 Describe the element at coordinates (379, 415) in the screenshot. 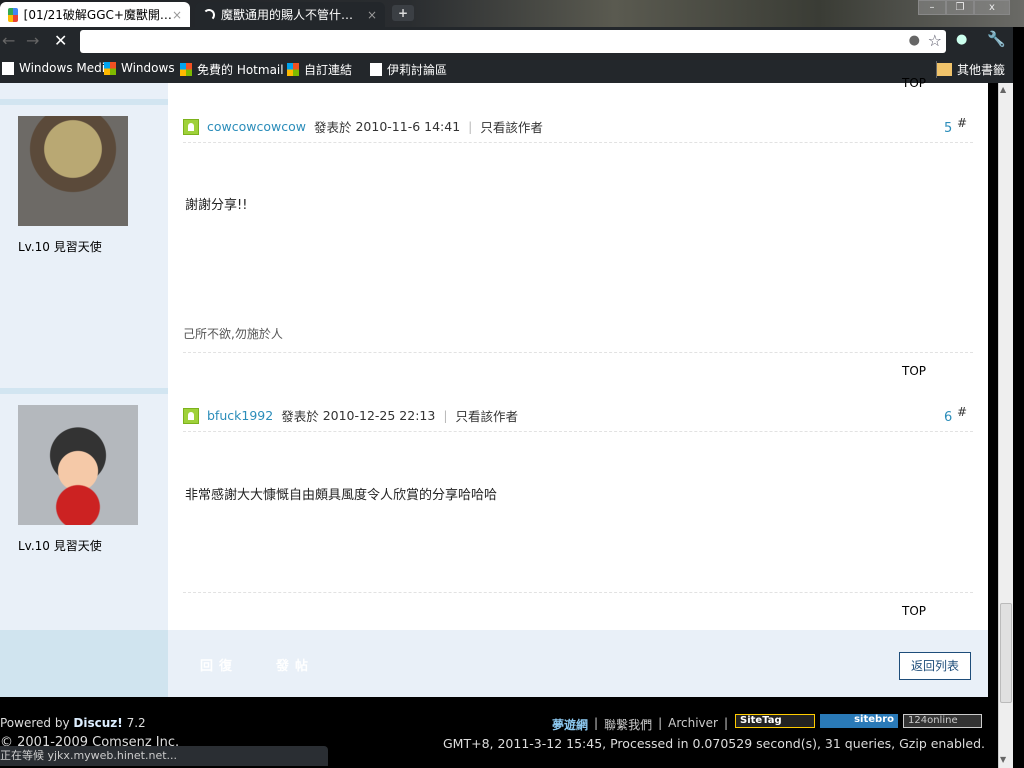

I see `post-date: 2010-12-25 22:13` at that location.